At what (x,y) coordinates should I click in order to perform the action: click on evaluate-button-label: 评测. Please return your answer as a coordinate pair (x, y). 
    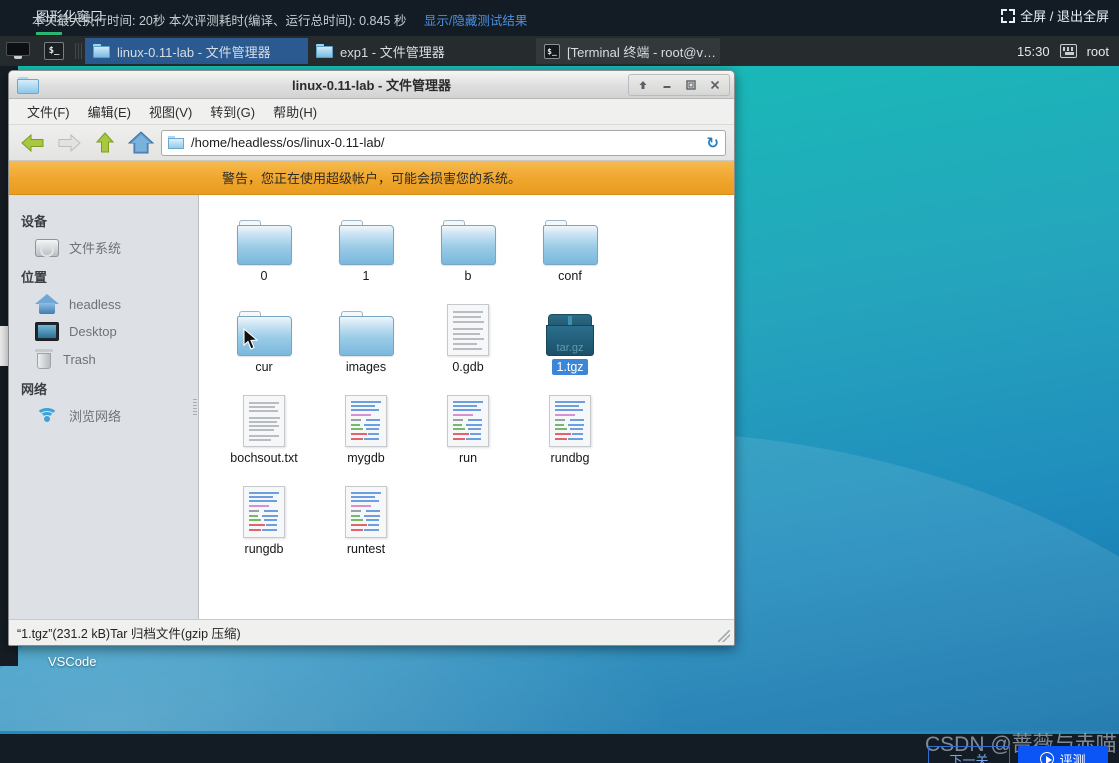
    Looking at the image, I should click on (1072, 757).